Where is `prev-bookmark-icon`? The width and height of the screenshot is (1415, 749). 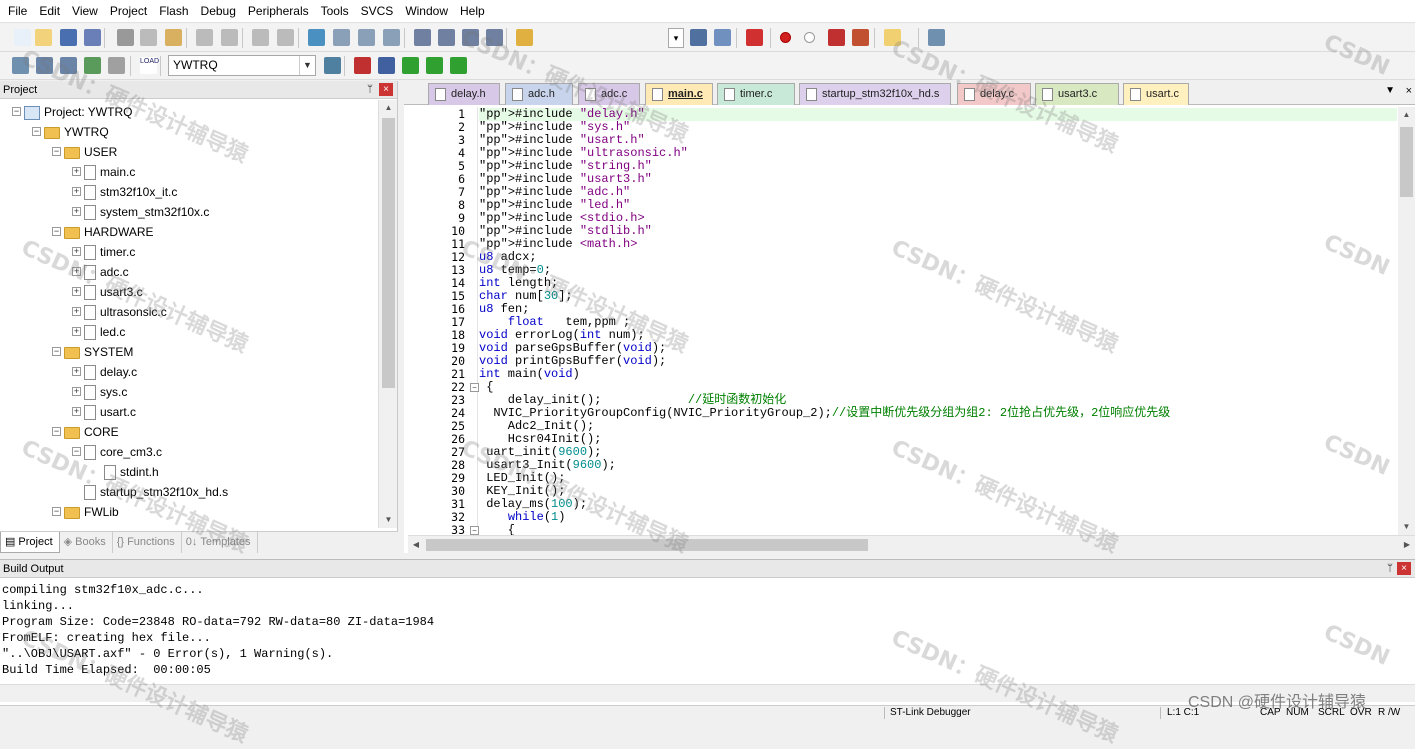 prev-bookmark-icon is located at coordinates (341, 37).